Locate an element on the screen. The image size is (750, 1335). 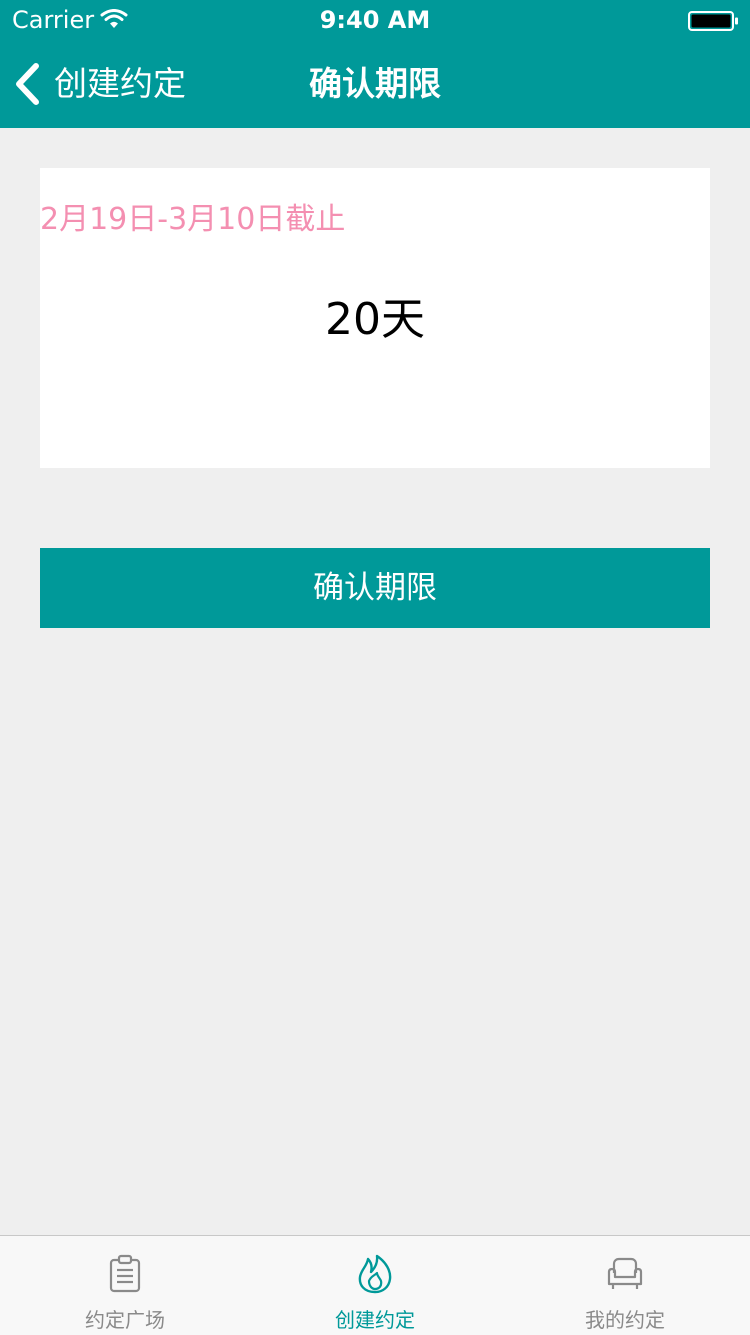
status-bar: Carrier 9:40 AM is located at coordinates (375, 20).